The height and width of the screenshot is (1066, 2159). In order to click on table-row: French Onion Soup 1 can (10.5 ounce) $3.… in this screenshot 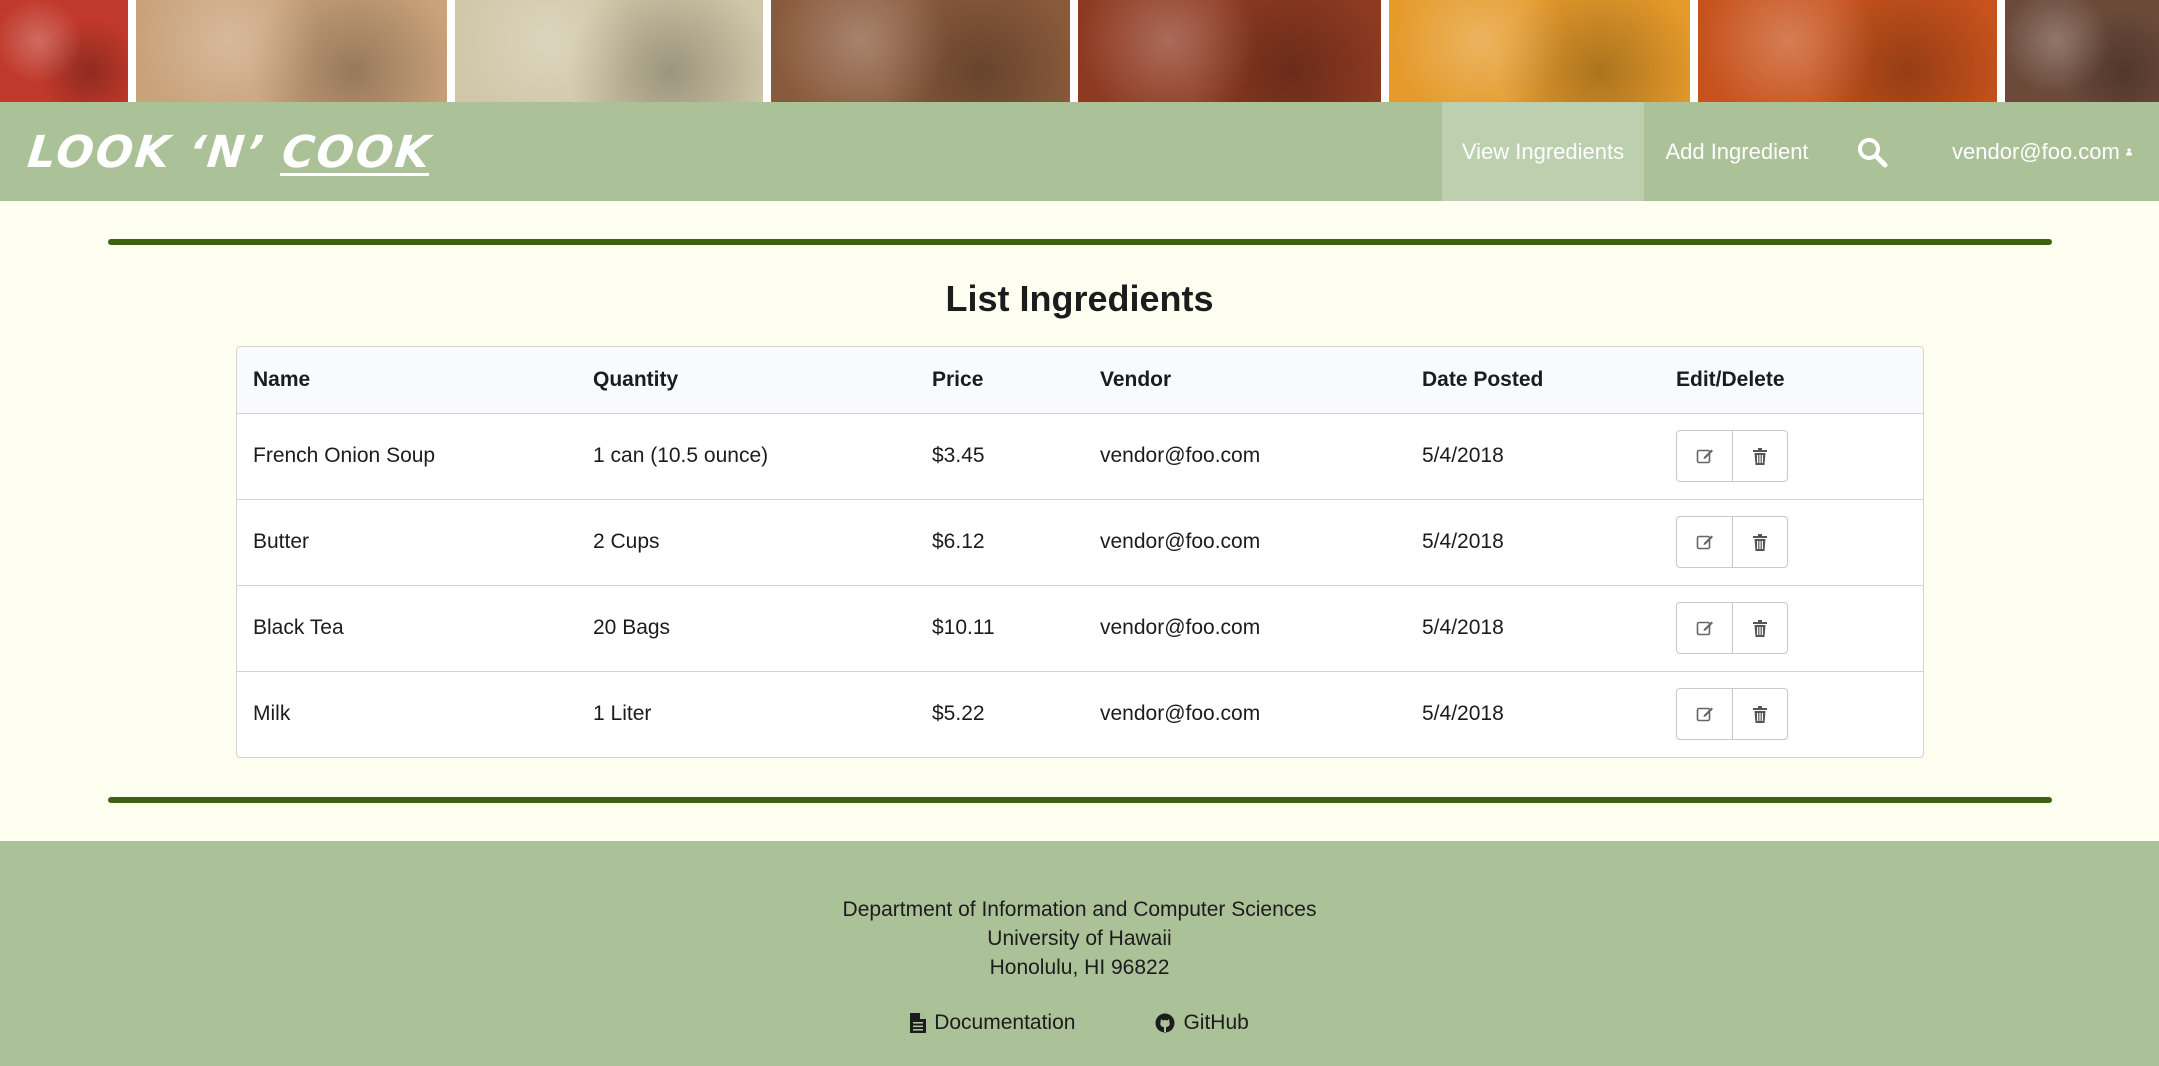, I will do `click(1080, 456)`.